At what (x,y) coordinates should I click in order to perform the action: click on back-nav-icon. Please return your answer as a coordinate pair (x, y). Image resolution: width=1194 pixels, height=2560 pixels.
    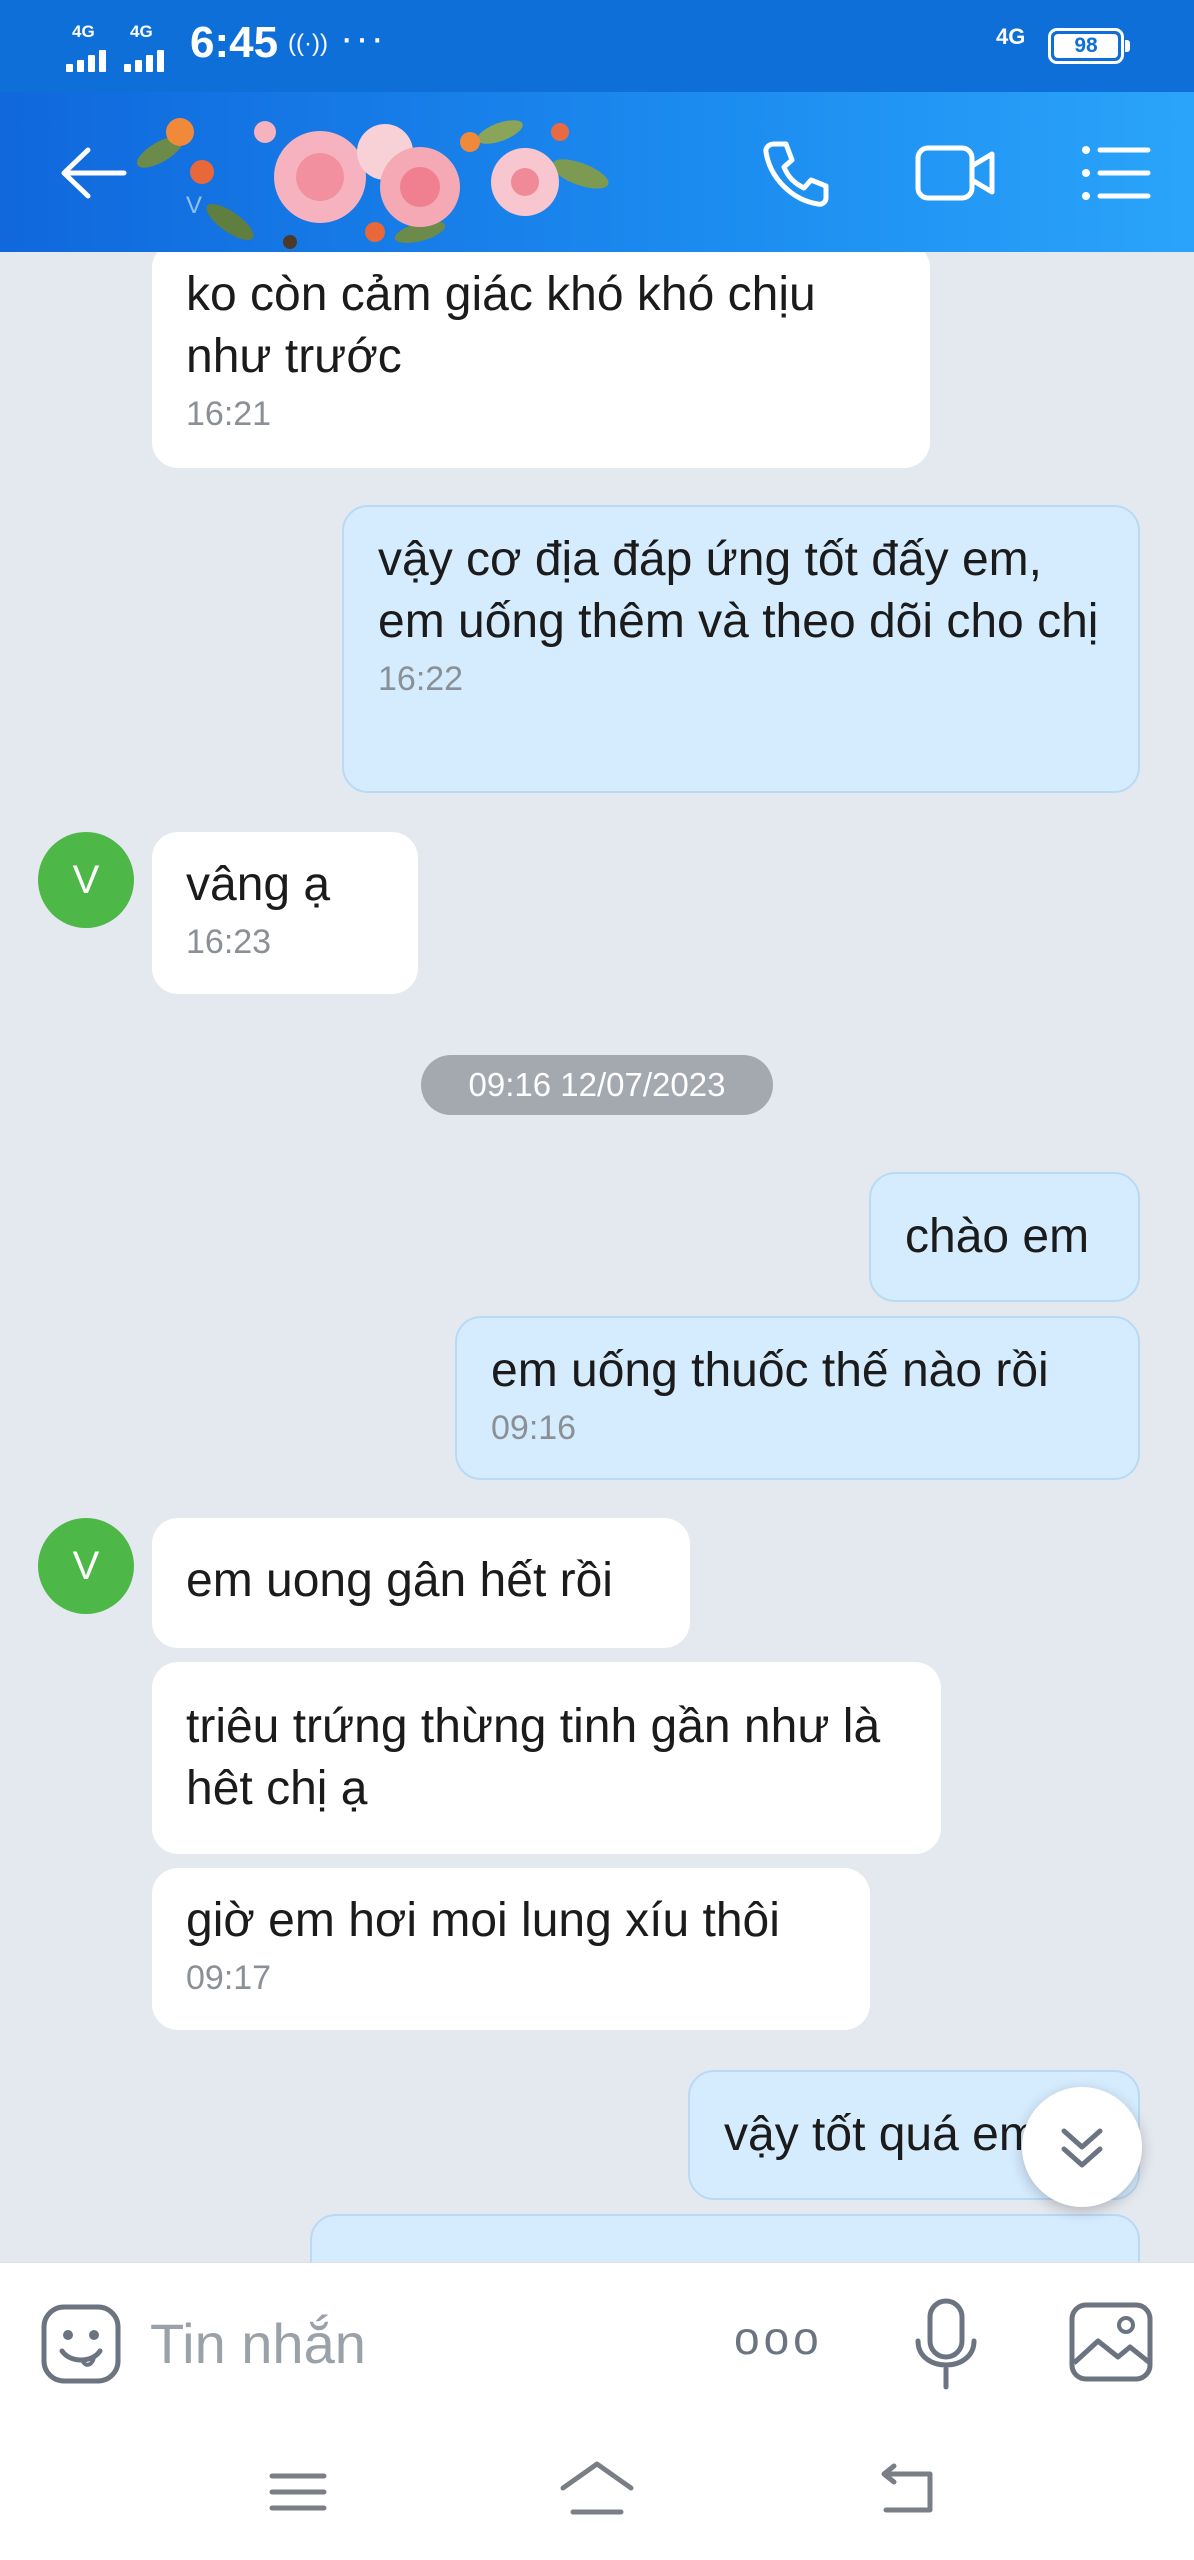
    Looking at the image, I should click on (910, 2492).